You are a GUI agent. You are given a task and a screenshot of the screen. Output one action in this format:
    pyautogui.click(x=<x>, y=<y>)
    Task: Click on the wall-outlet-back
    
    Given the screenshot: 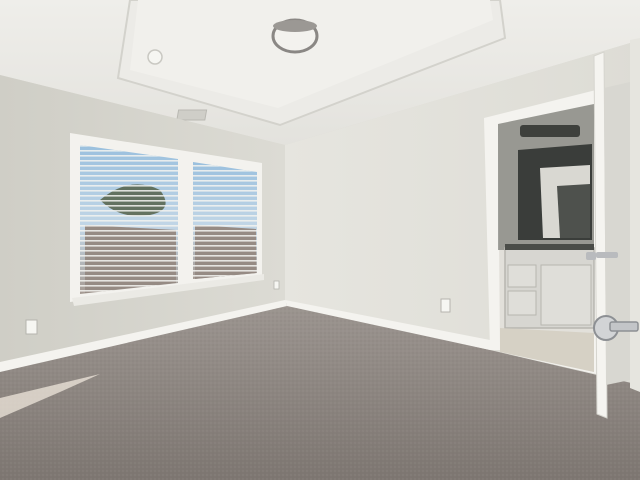 What is the action you would take?
    pyautogui.click(x=445, y=305)
    